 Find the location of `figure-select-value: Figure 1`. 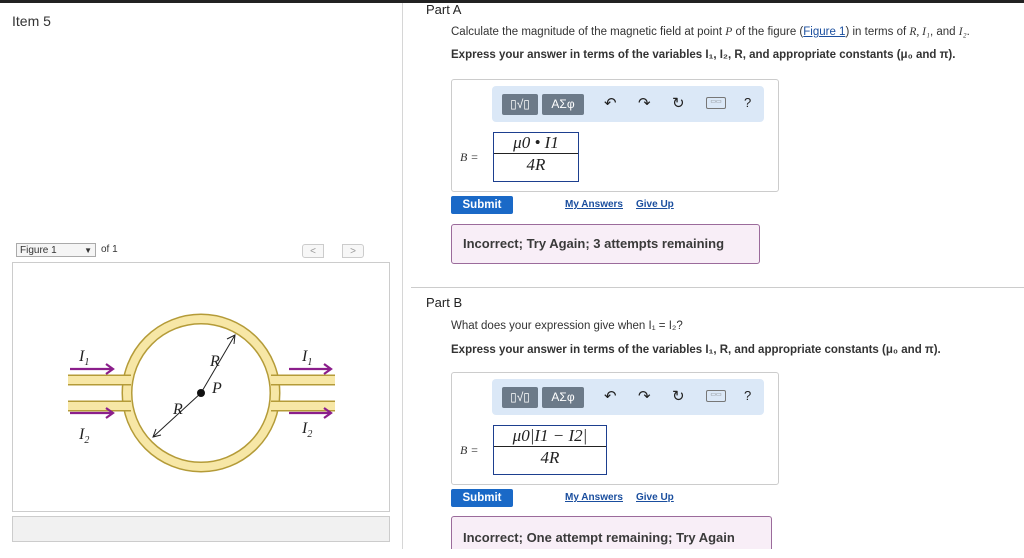

figure-select-value: Figure 1 is located at coordinates (38, 250).